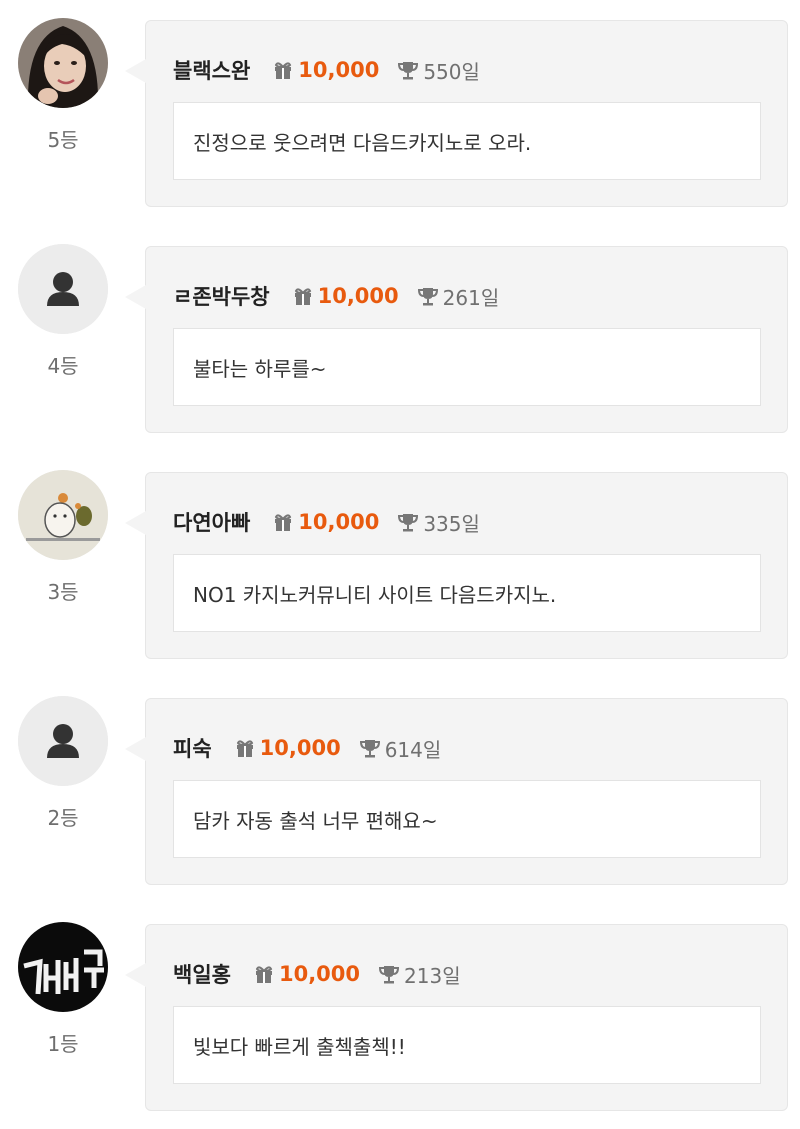  What do you see at coordinates (63, 818) in the screenshot?
I see `rank-label: 2등` at bounding box center [63, 818].